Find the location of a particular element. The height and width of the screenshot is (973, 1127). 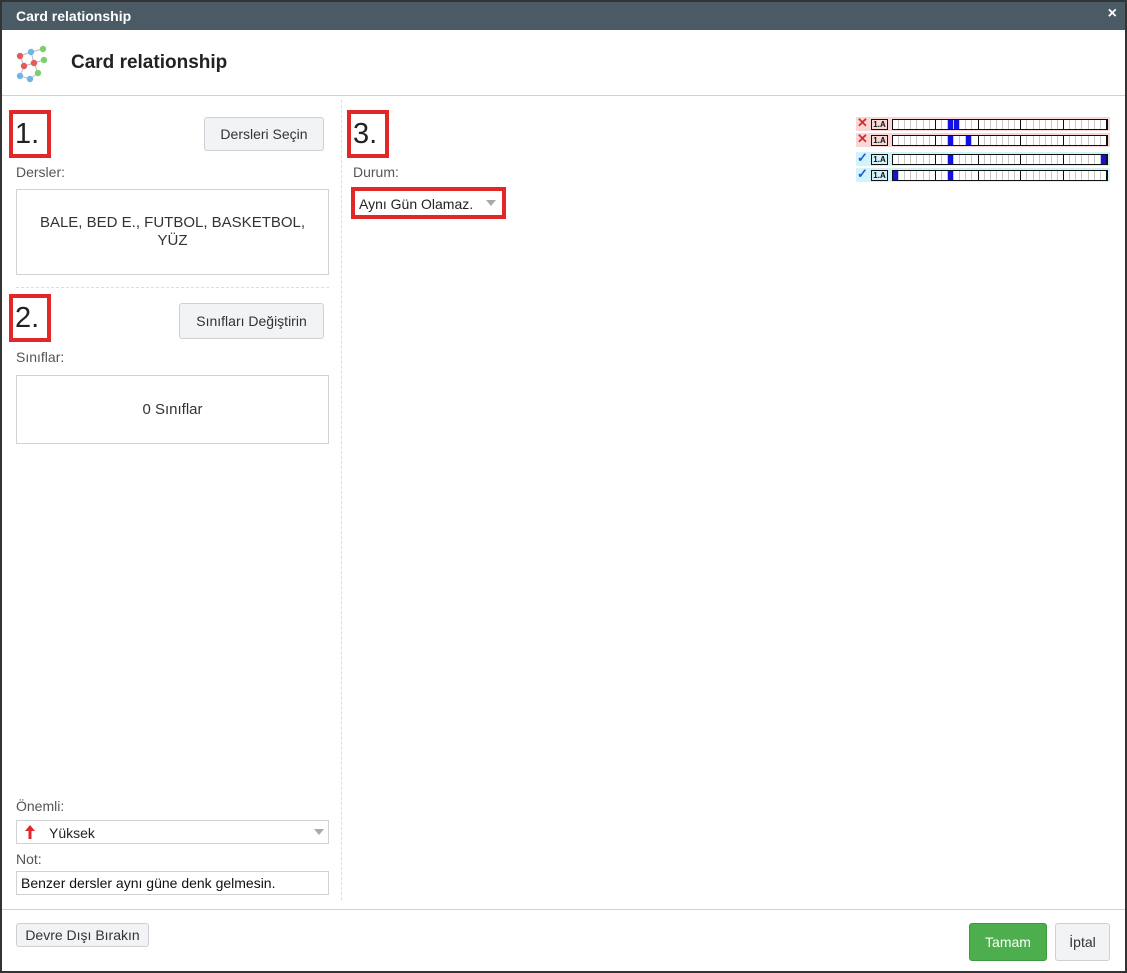

lessons-box: BALE, BED E., FUTBOL, BASKETBOL, YÜZ is located at coordinates (172, 232).